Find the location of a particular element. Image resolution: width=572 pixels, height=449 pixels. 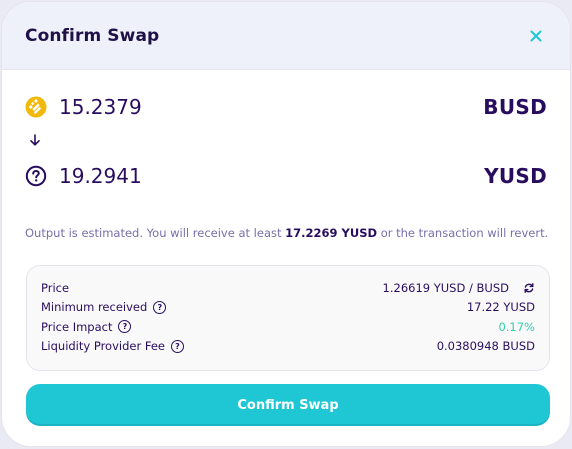

price-value-wrap: 1.26619 YUSD / BUSD is located at coordinates (459, 288).